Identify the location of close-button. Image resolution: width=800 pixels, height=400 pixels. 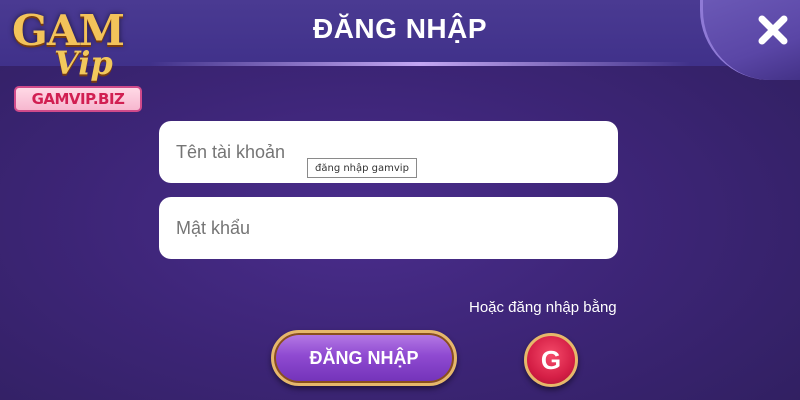
(773, 30).